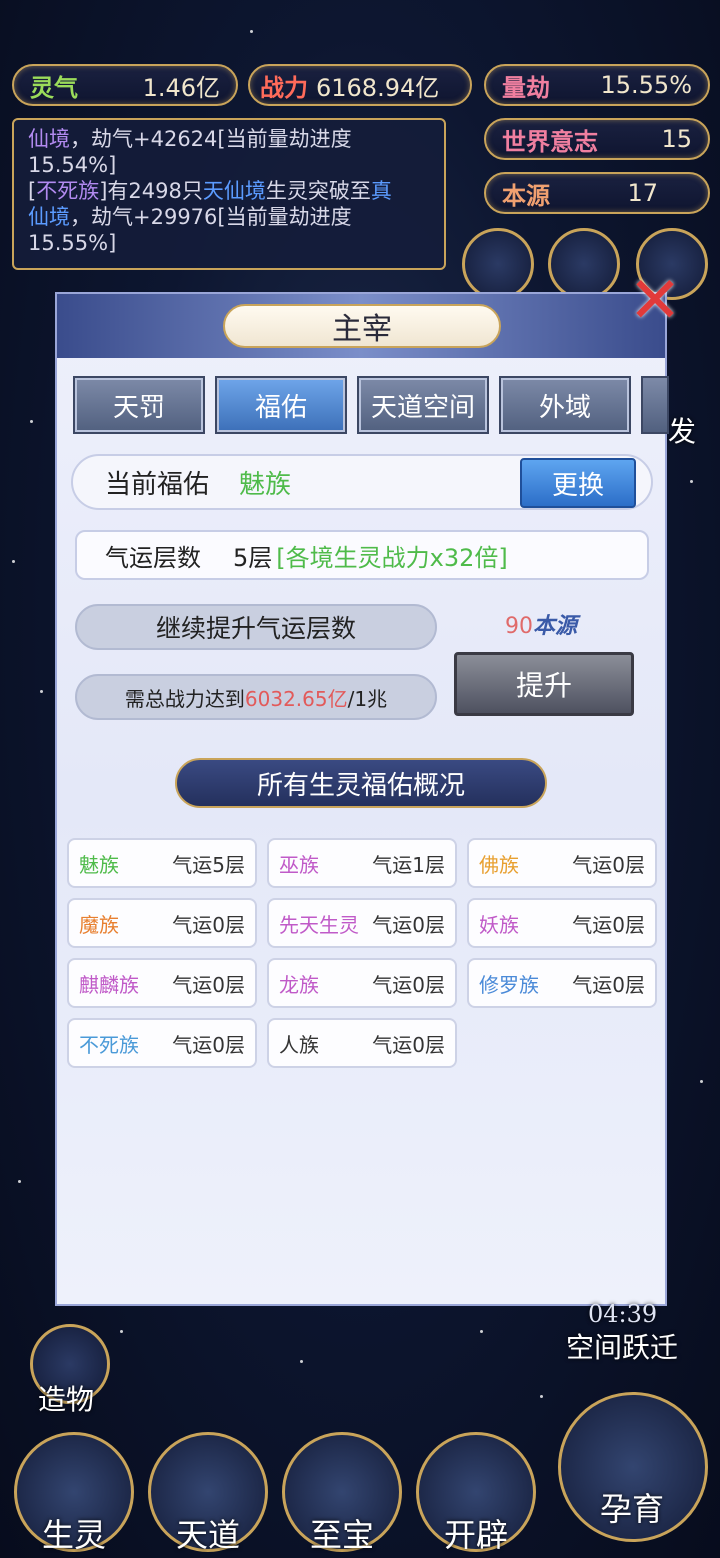 The height and width of the screenshot is (1558, 720). What do you see at coordinates (623, 1314) in the screenshot?
I see `timer-text: 04:39` at bounding box center [623, 1314].